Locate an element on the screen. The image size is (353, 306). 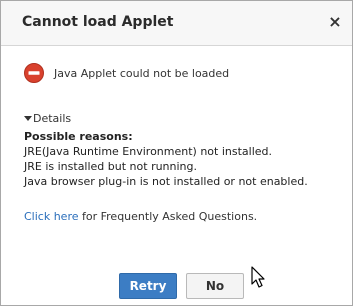
triangle-down-icon is located at coordinates (28, 118).